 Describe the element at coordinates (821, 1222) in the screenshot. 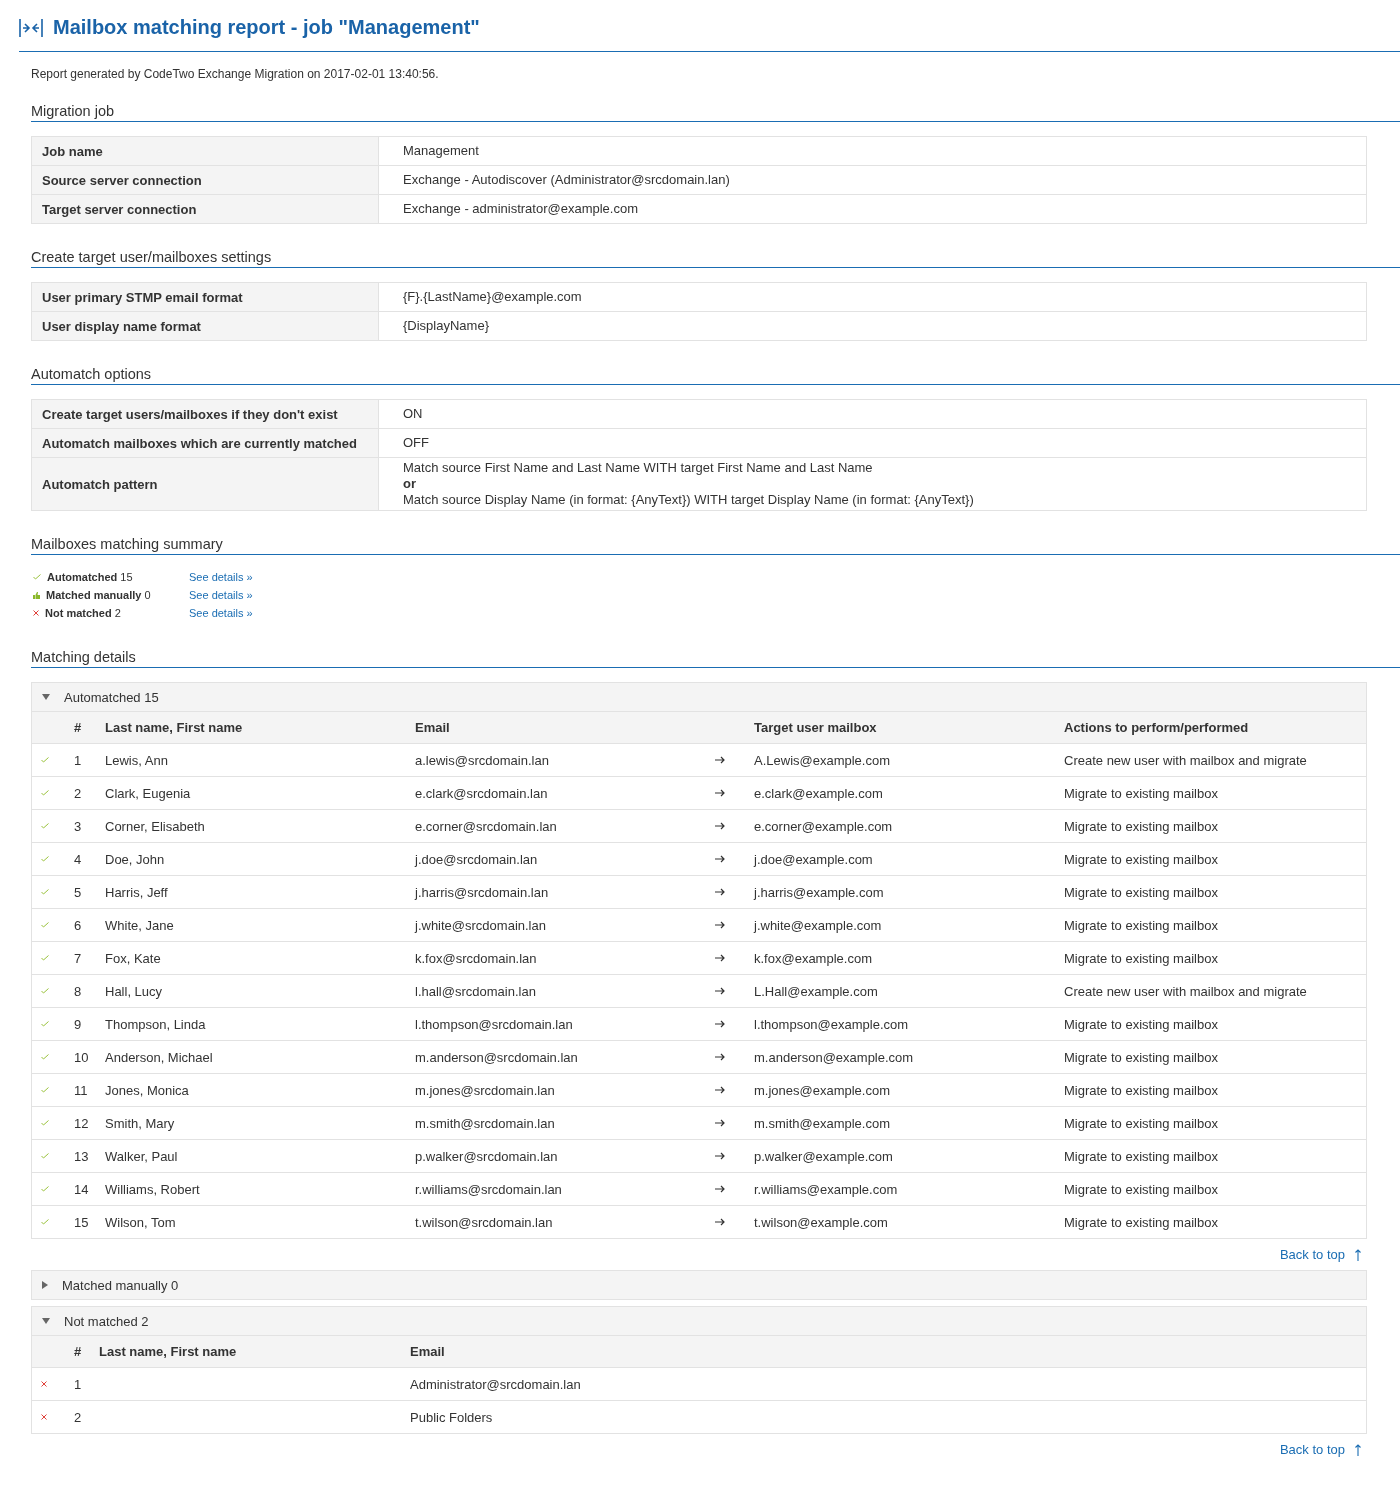

I see `table-cell-text: t.wilson@example.com` at that location.